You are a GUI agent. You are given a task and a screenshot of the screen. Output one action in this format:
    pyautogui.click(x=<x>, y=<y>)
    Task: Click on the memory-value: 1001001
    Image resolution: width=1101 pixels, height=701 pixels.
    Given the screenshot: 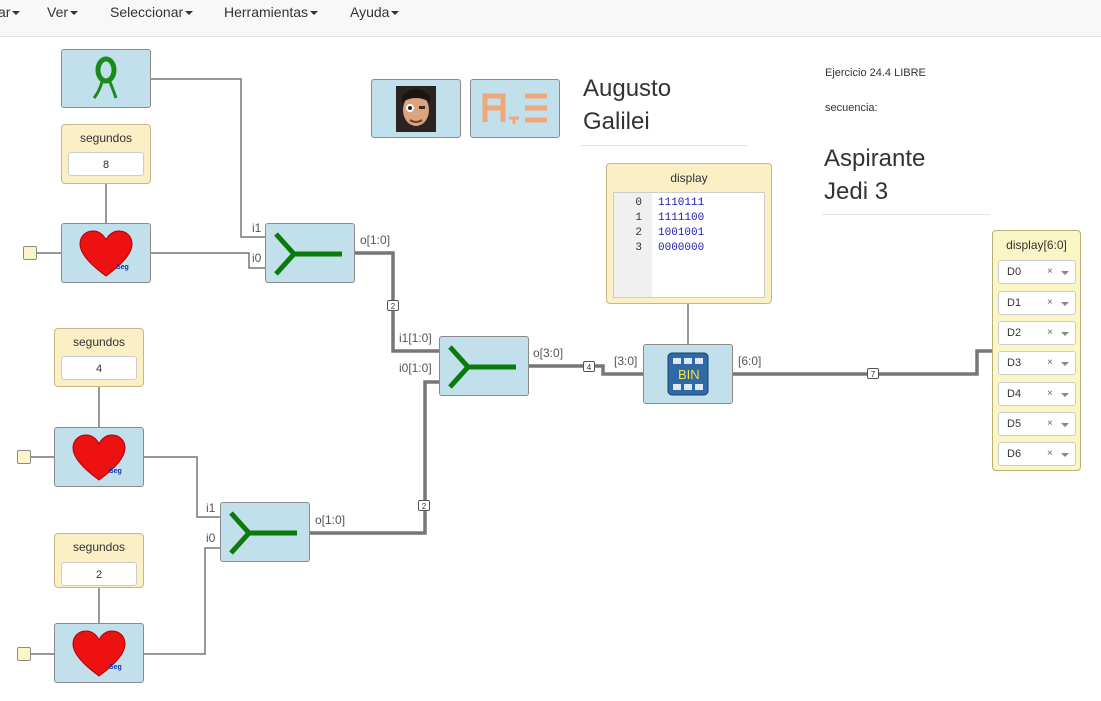 What is the action you would take?
    pyautogui.click(x=681, y=233)
    